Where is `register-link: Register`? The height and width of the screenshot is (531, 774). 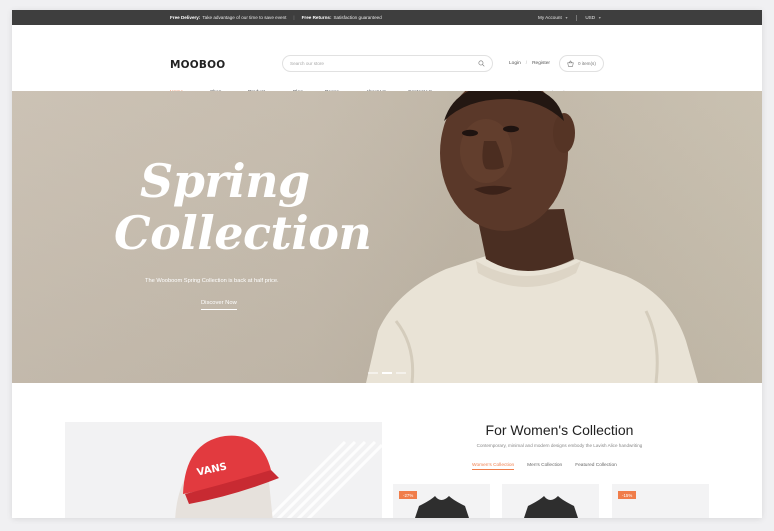 register-link: Register is located at coordinates (541, 63).